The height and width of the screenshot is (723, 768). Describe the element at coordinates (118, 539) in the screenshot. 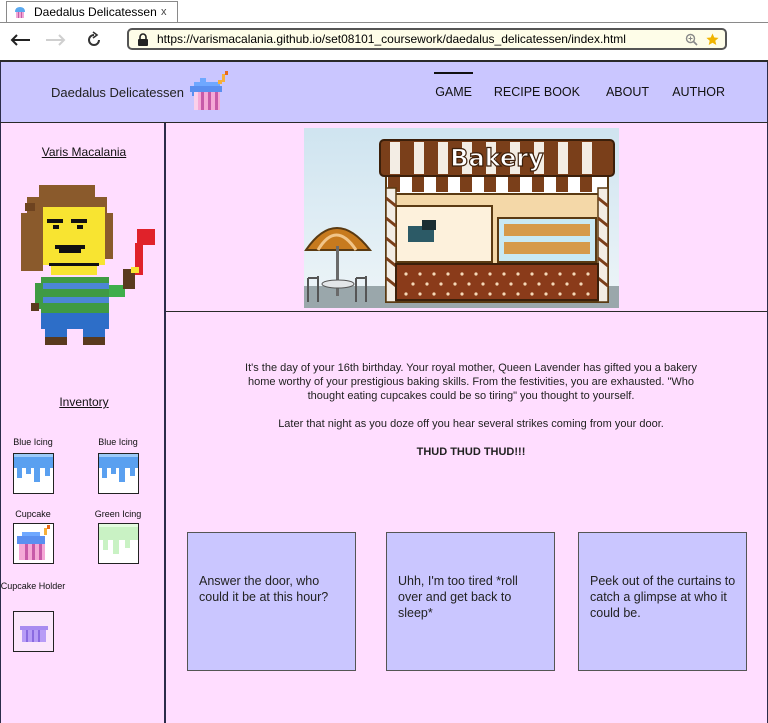

I see `green-icing-icon` at that location.